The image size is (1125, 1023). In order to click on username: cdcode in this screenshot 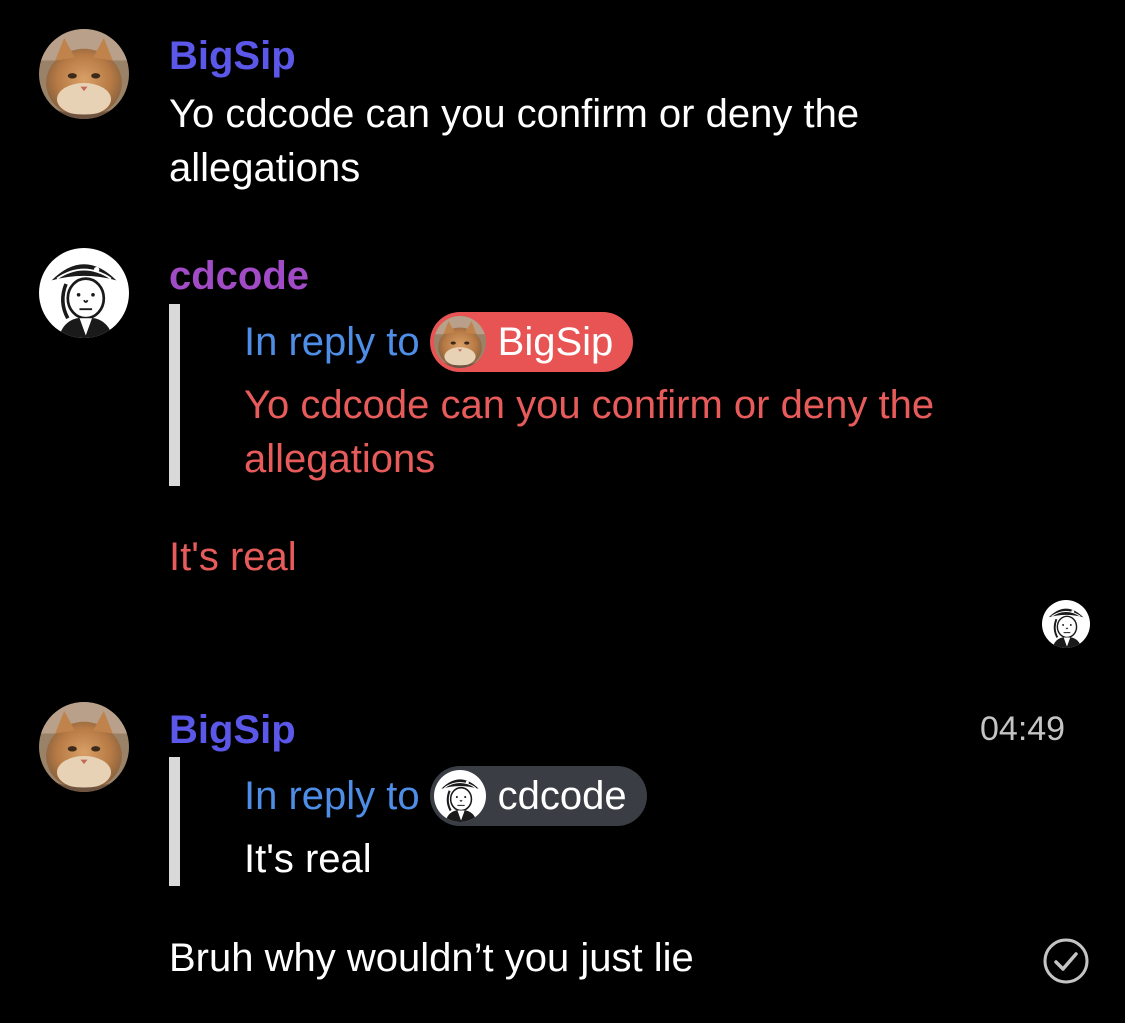, I will do `click(239, 276)`.